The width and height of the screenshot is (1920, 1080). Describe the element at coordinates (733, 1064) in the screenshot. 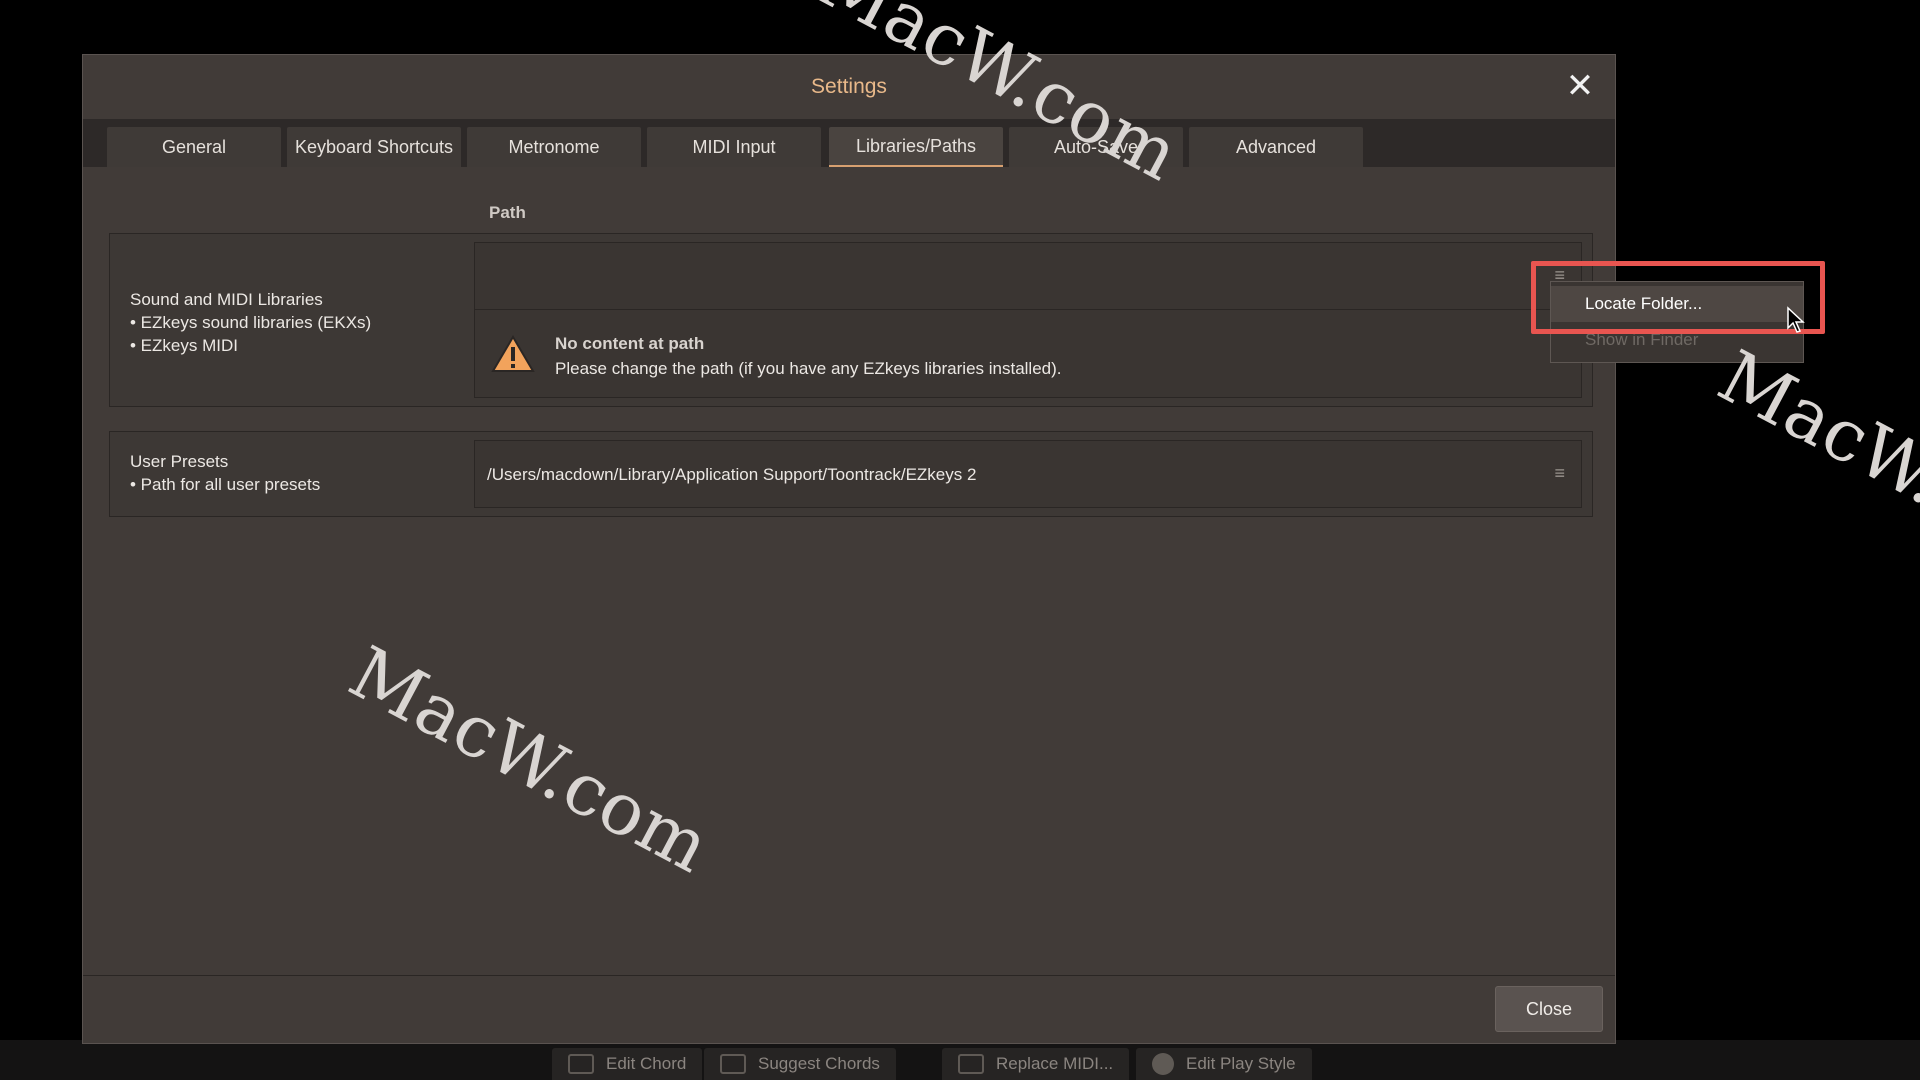

I see `dice-icon` at that location.